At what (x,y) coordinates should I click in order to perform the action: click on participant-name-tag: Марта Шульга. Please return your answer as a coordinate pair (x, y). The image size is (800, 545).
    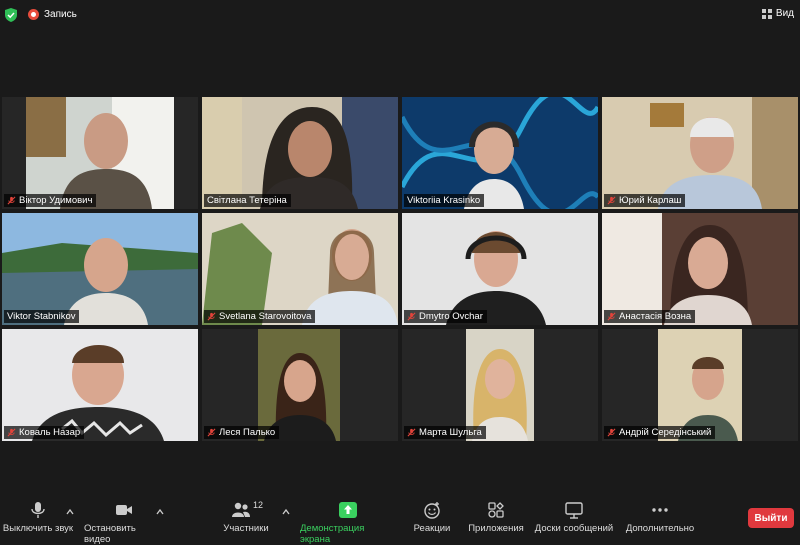
    Looking at the image, I should click on (445, 432).